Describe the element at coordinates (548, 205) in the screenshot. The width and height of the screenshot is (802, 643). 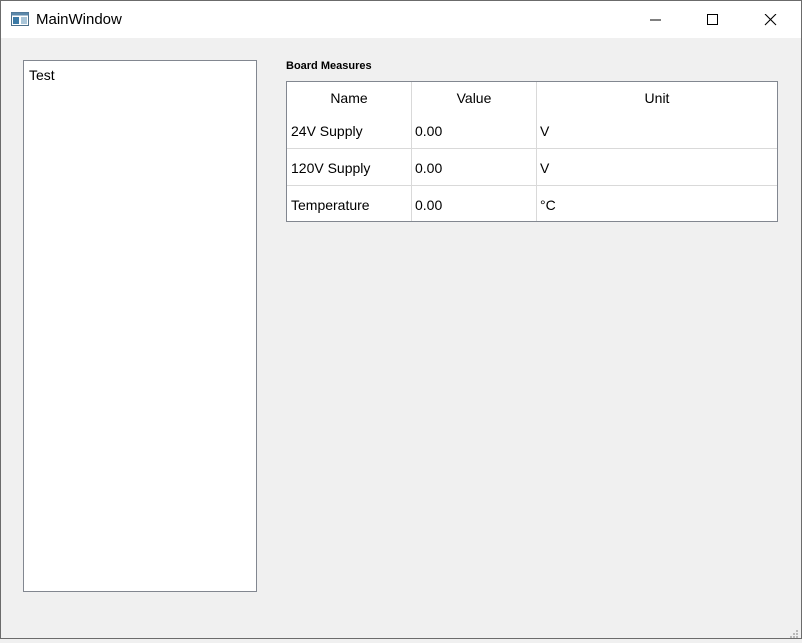
I see `cell-unit: °C` at that location.